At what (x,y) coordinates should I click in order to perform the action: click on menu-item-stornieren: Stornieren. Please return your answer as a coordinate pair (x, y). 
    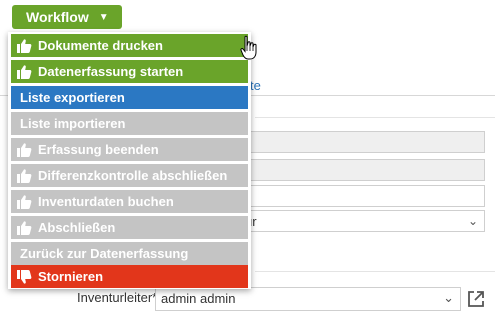
    Looking at the image, I should click on (129, 276).